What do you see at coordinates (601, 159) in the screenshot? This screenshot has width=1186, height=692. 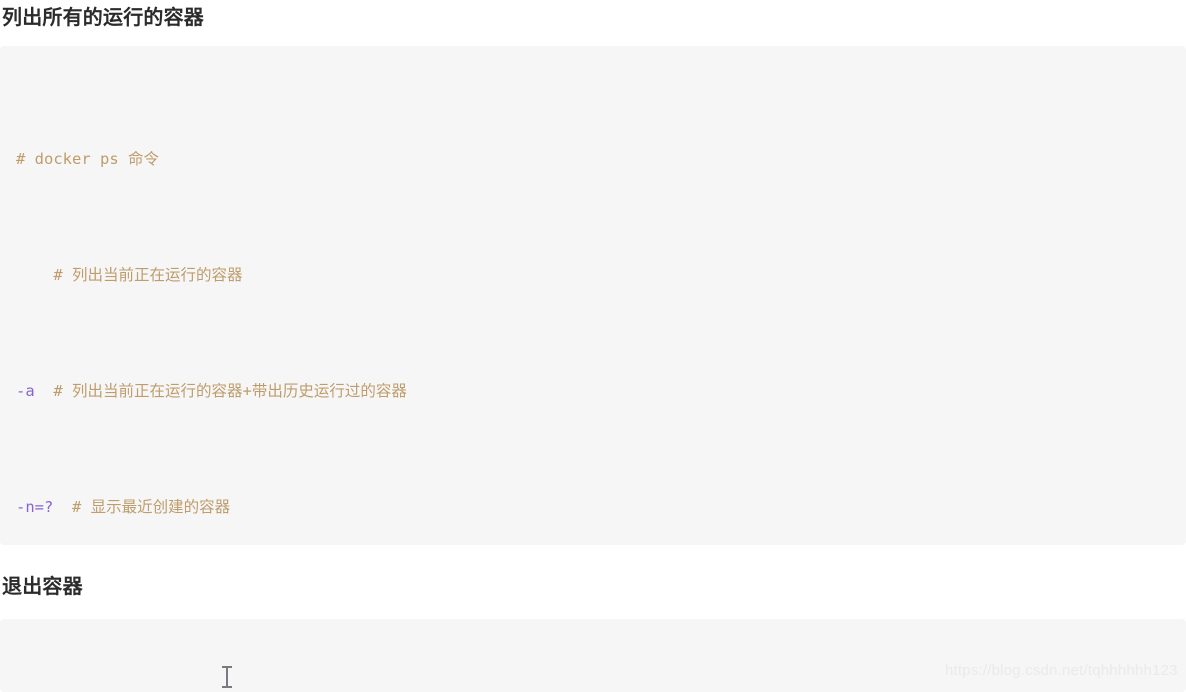 I see `code-line: # docker ps 命令` at bounding box center [601, 159].